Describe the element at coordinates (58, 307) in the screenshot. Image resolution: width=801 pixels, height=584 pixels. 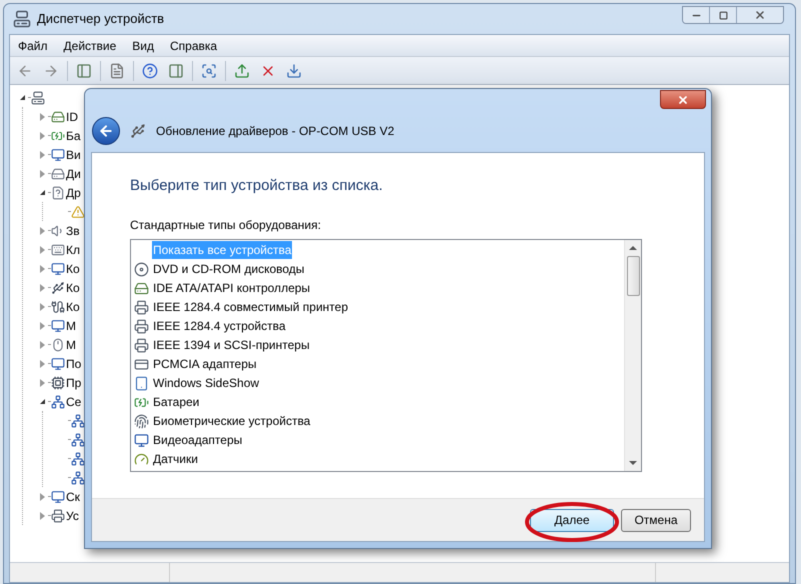
I see `cable-icon` at that location.